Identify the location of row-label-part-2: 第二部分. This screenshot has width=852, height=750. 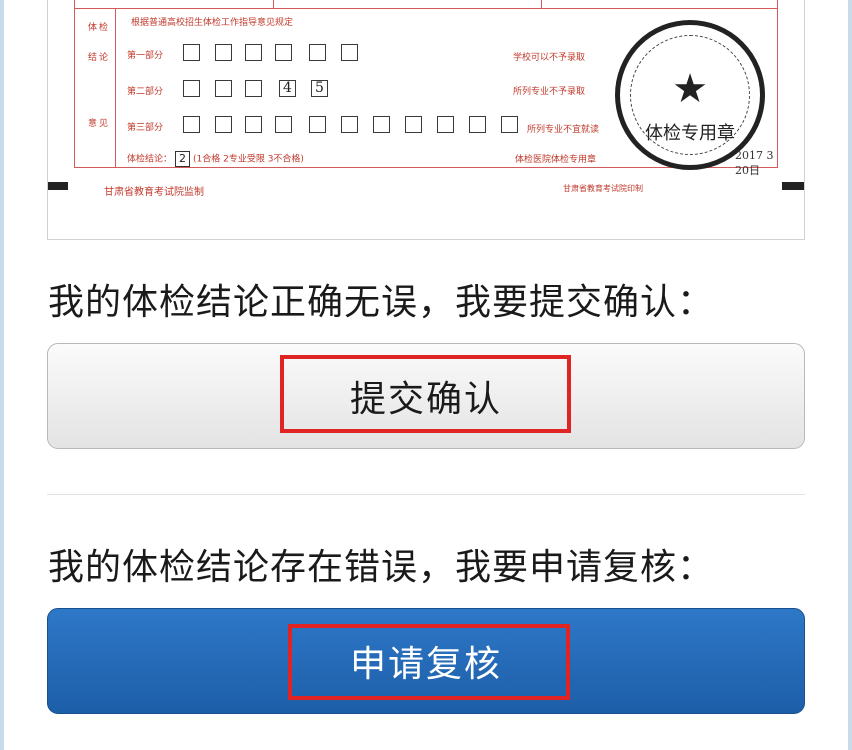
(145, 92).